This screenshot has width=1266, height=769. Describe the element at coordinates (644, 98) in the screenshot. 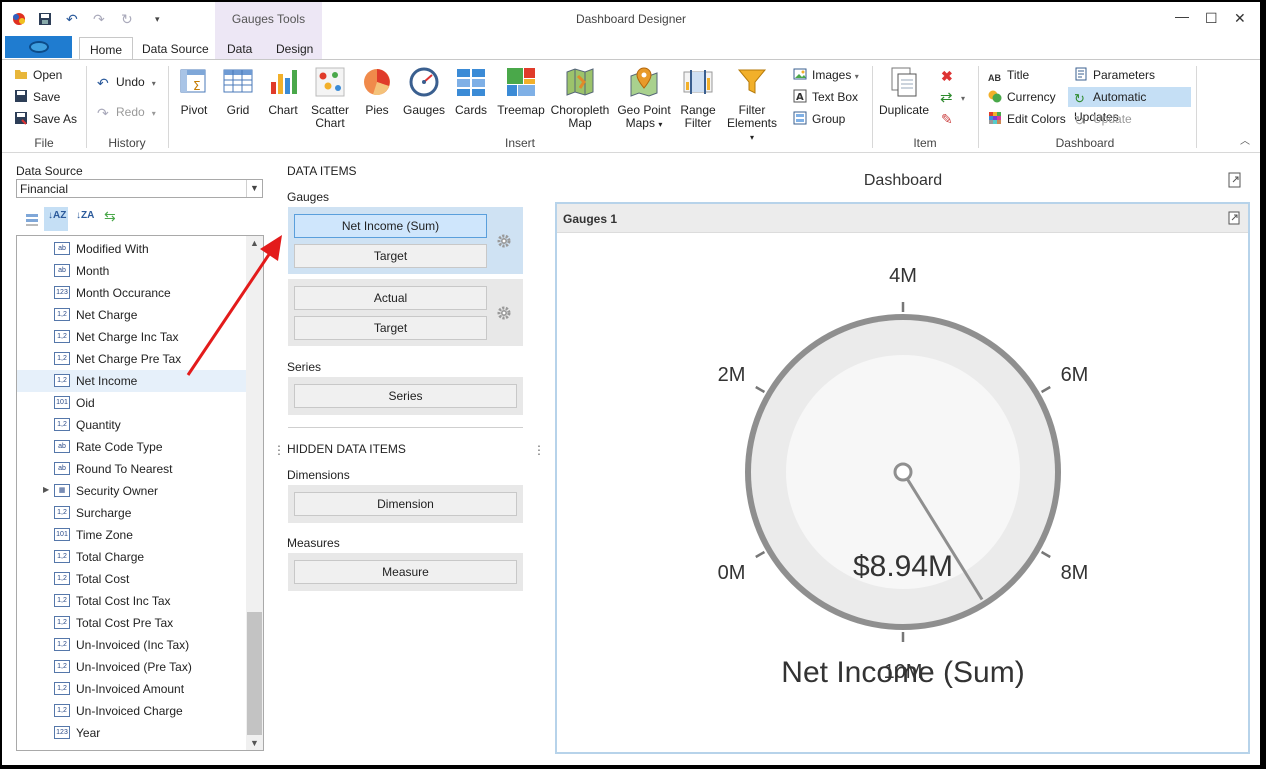

I see `geo-point-maps-button: Geo Point Maps ▾` at that location.